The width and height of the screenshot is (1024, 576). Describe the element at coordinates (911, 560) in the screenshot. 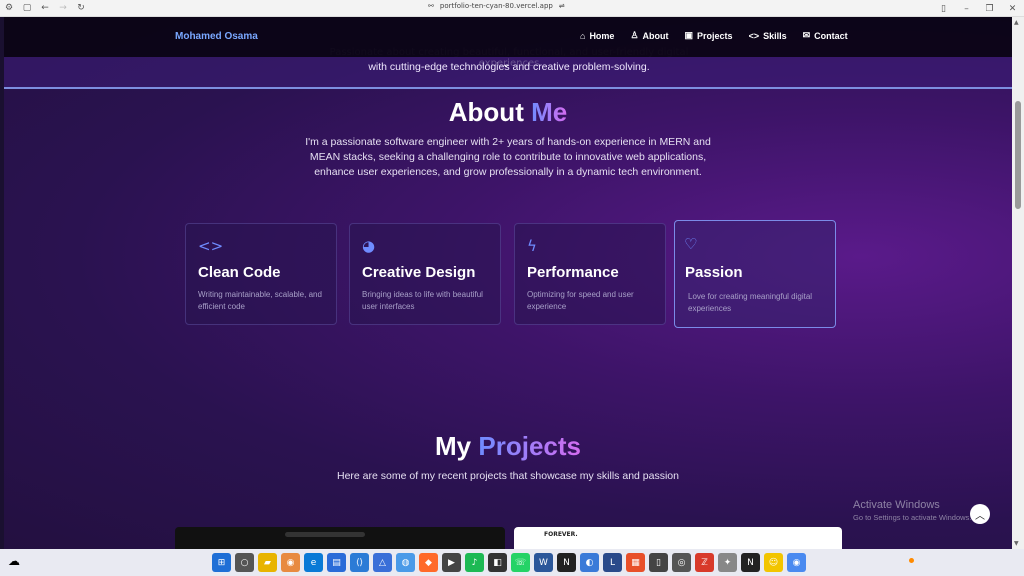

I see `notification-dot-icon` at that location.